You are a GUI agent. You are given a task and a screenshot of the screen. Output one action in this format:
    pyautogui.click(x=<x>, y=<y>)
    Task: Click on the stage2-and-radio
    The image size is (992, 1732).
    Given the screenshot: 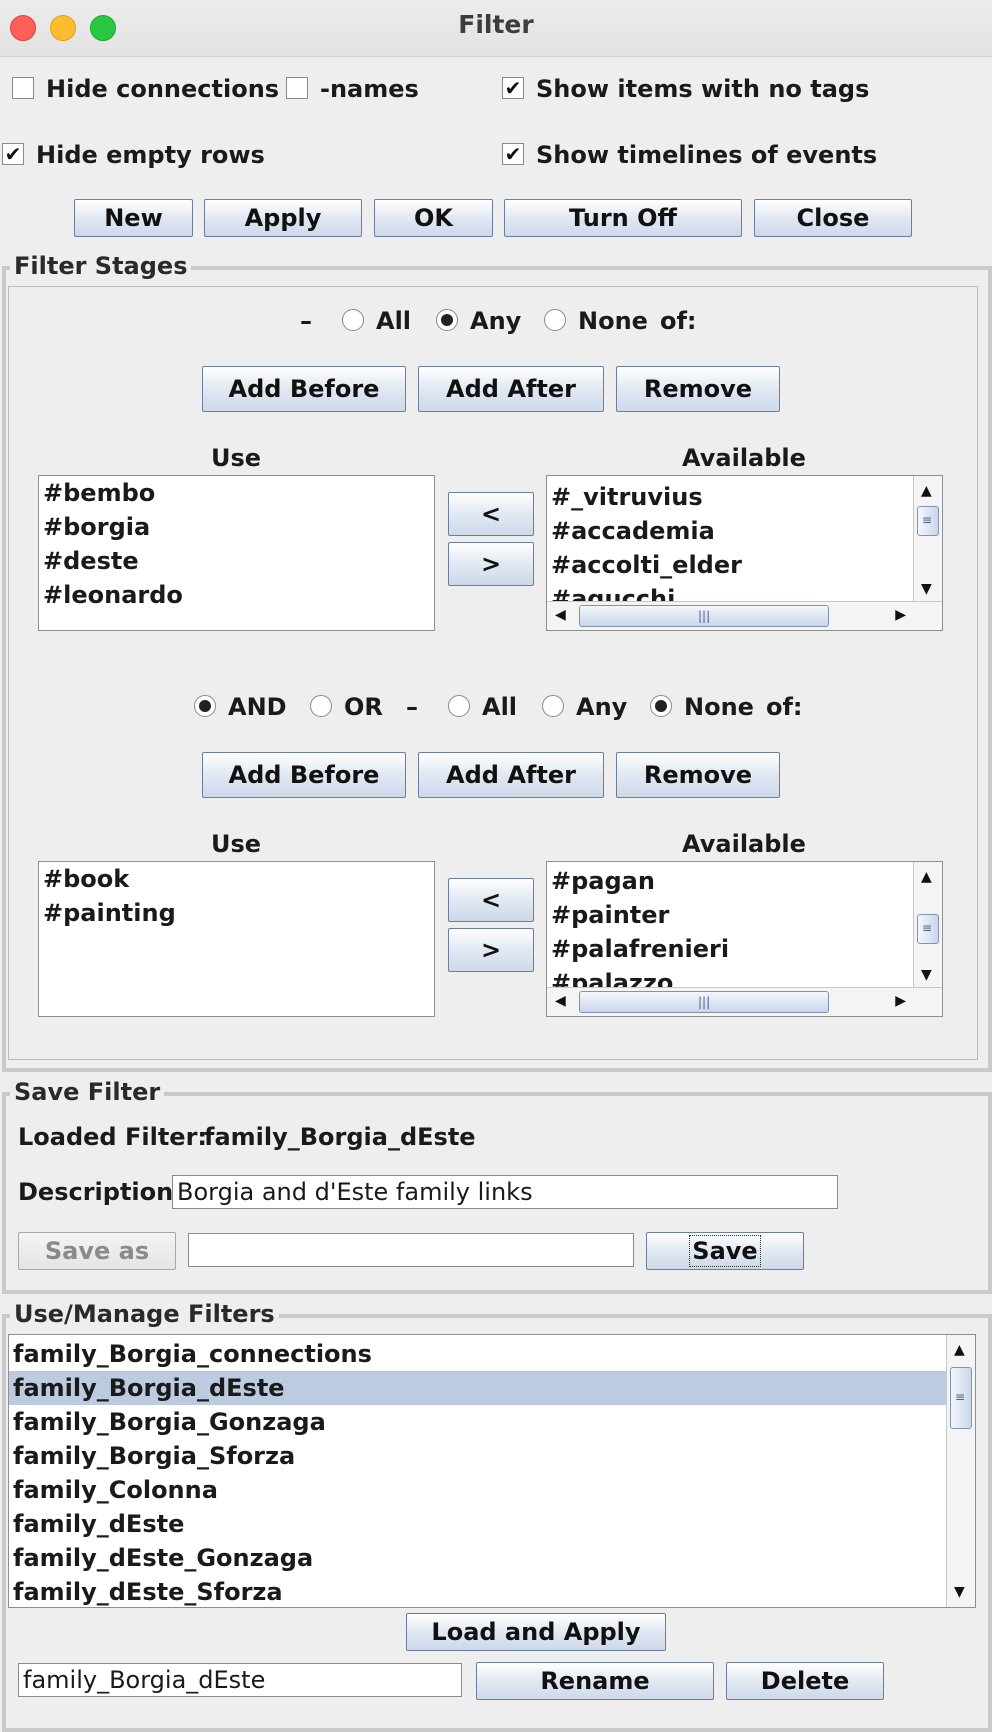 What is the action you would take?
    pyautogui.click(x=205, y=706)
    